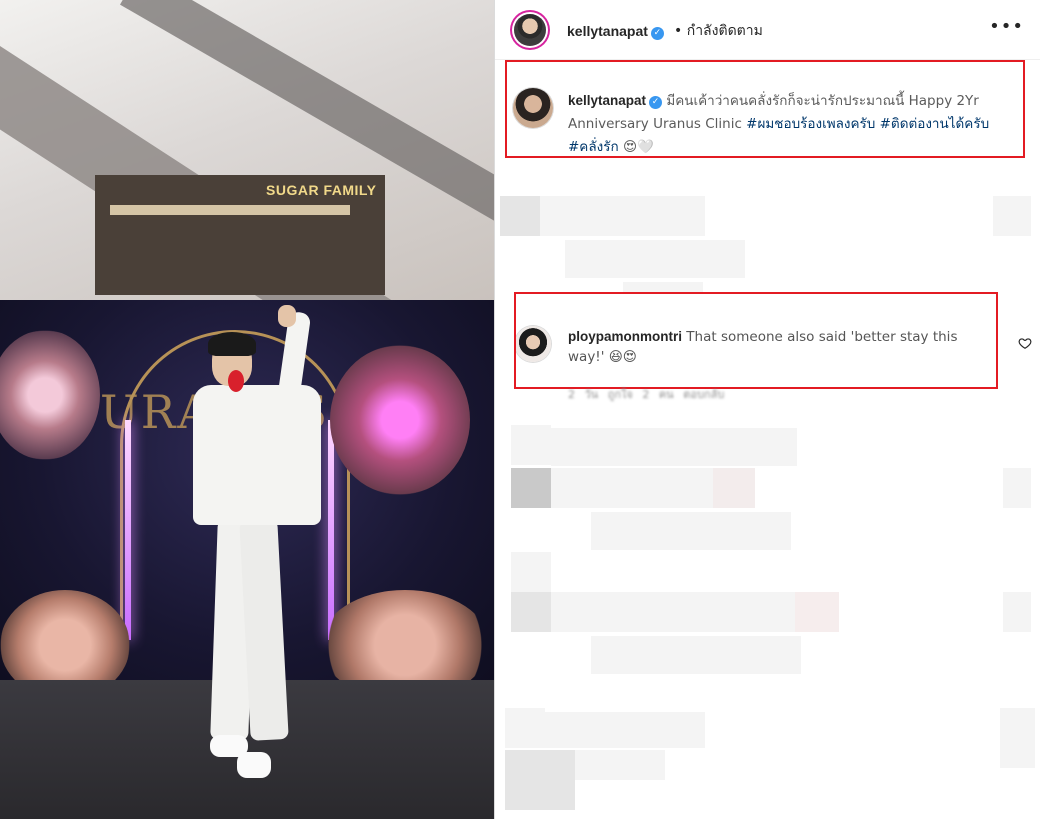 This screenshot has width=1040, height=819. I want to click on highlight-box-comment, so click(756, 340).